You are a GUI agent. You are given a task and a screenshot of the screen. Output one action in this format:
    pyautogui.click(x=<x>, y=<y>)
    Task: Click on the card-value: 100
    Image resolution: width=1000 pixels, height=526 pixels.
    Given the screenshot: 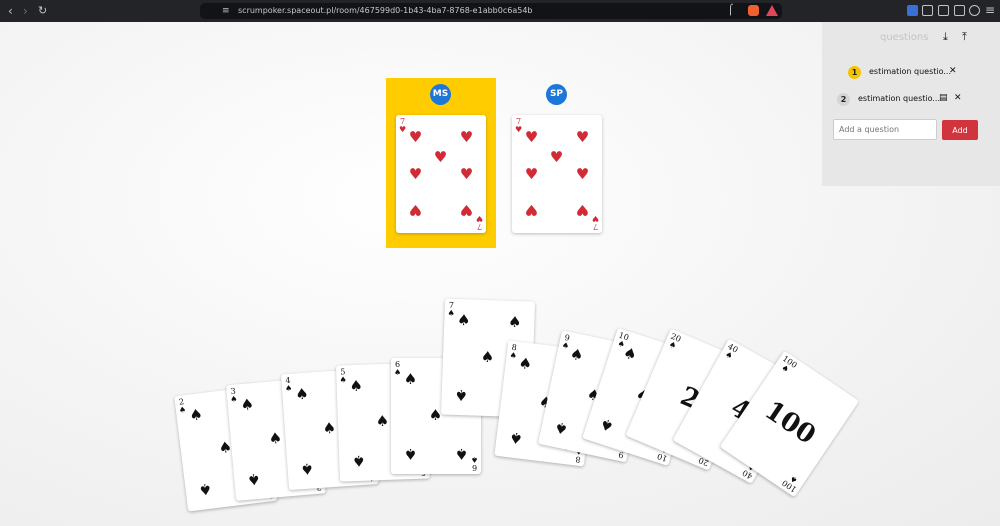 What is the action you would take?
    pyautogui.click(x=790, y=423)
    